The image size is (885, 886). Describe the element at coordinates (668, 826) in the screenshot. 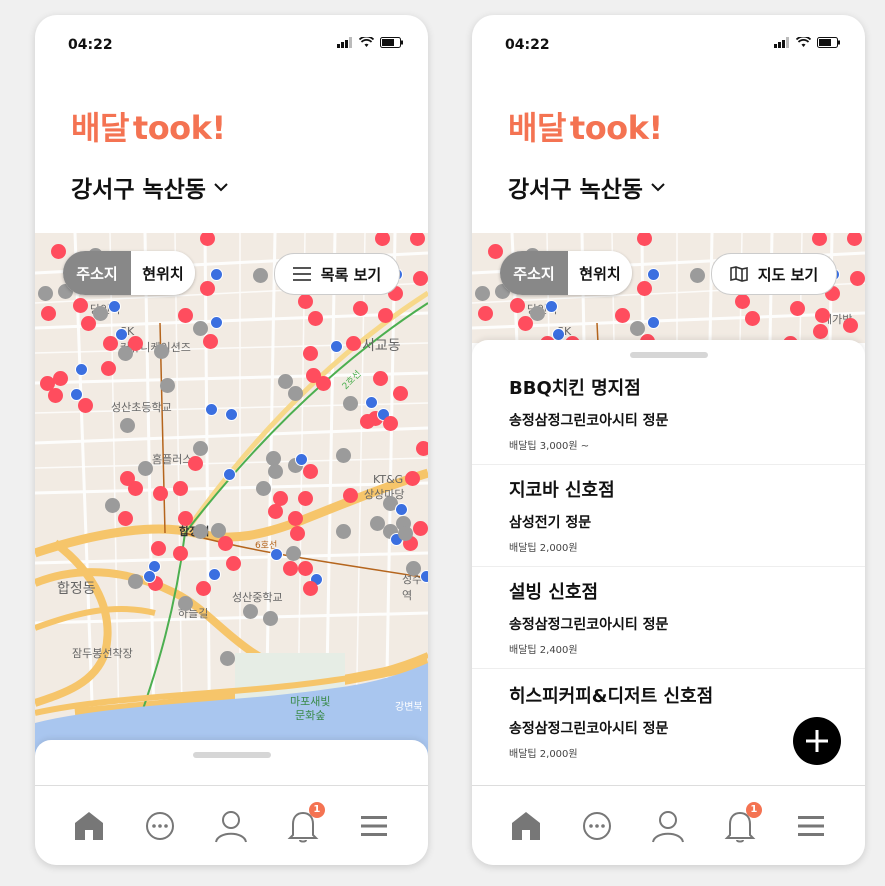

I see `nav-profile` at that location.